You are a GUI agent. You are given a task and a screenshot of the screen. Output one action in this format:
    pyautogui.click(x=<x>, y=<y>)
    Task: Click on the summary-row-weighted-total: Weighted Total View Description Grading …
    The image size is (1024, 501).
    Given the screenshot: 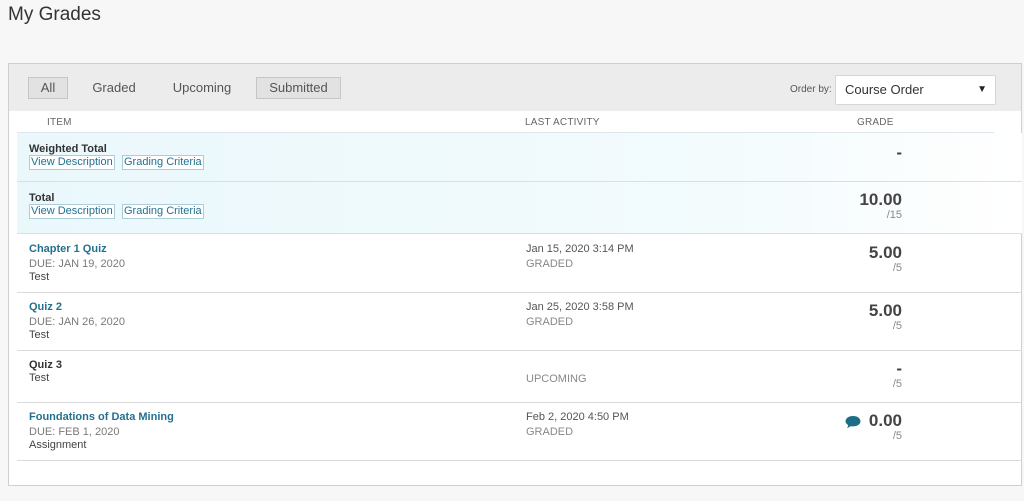 What is the action you would take?
    pyautogui.click(x=519, y=157)
    